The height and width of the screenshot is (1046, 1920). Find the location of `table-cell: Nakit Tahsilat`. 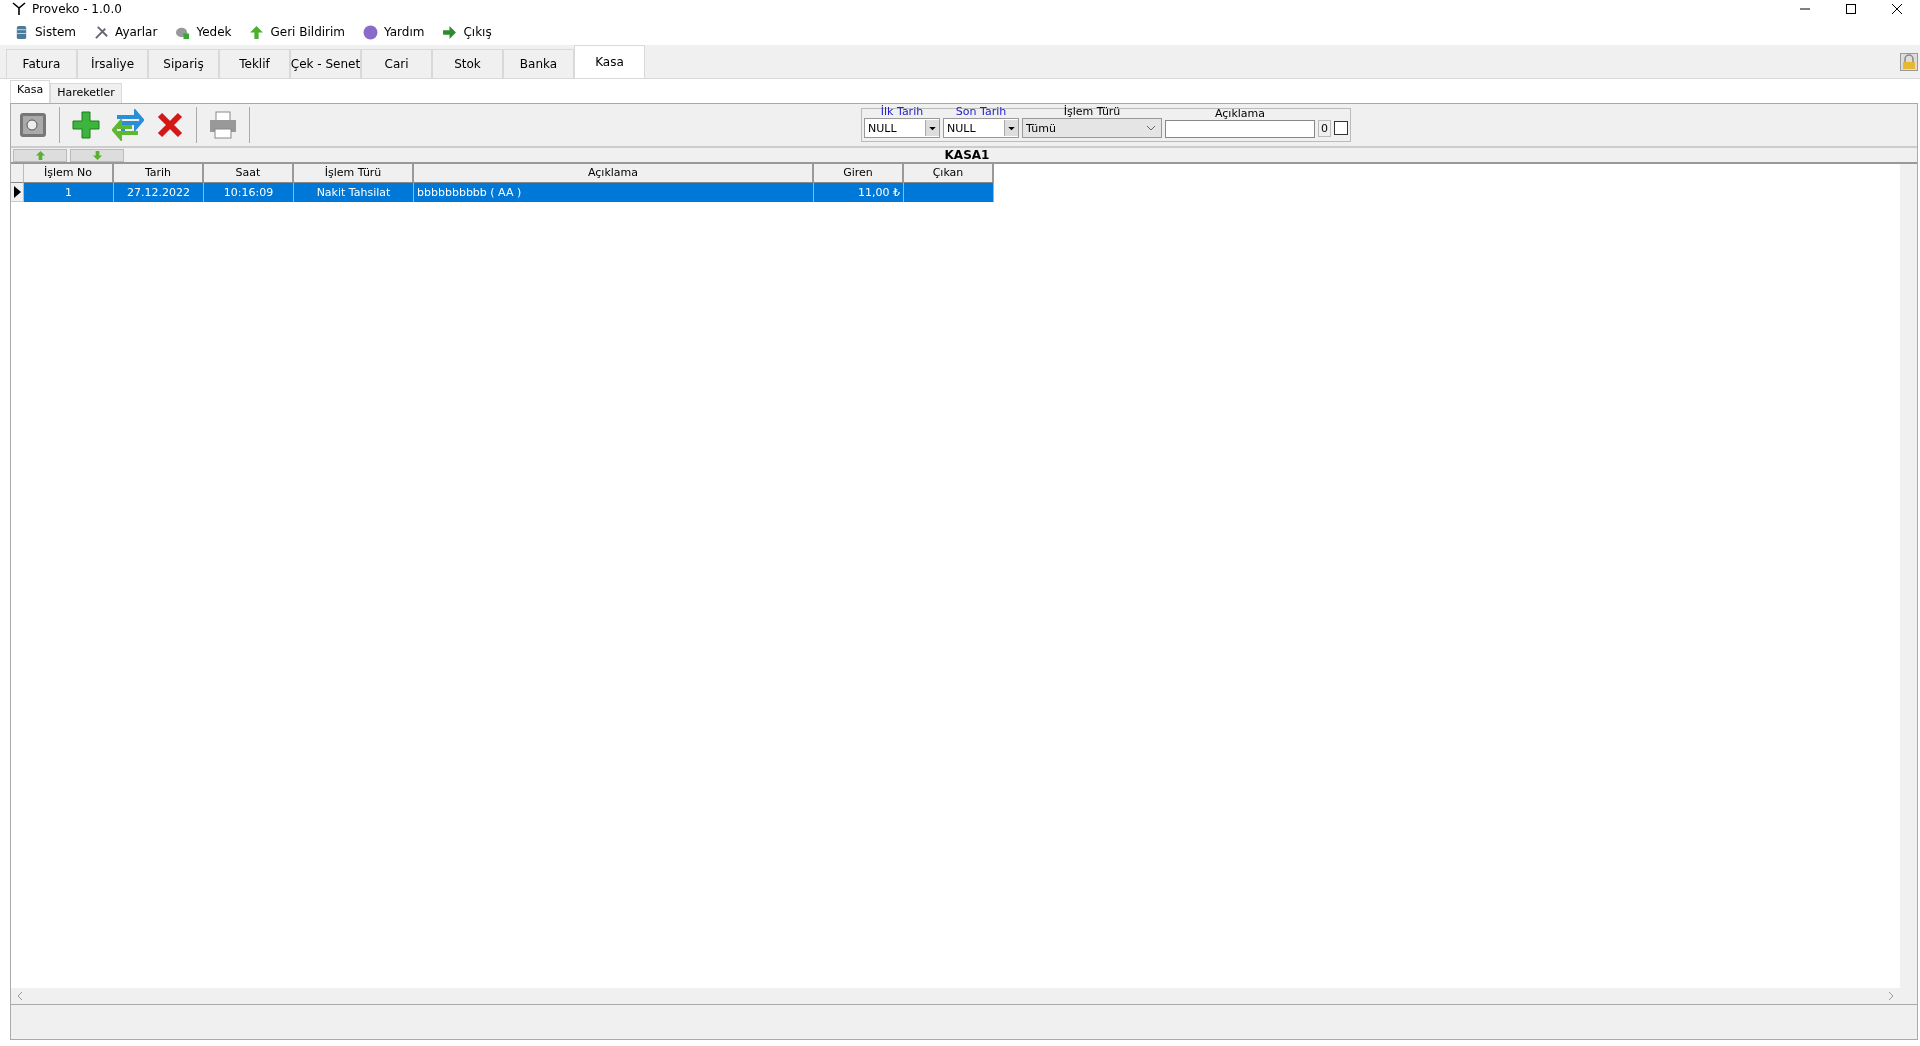

table-cell: Nakit Tahsilat is located at coordinates (354, 192).